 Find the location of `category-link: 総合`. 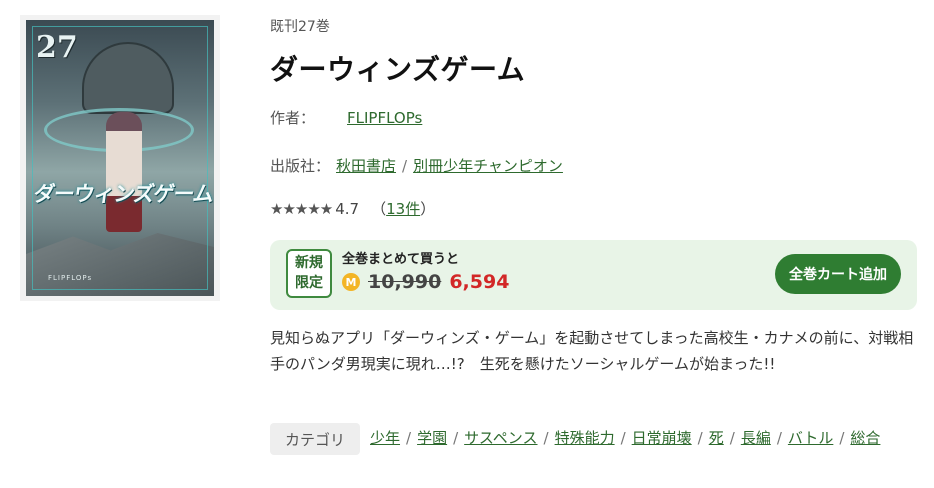

category-link: 総合 is located at coordinates (865, 438).